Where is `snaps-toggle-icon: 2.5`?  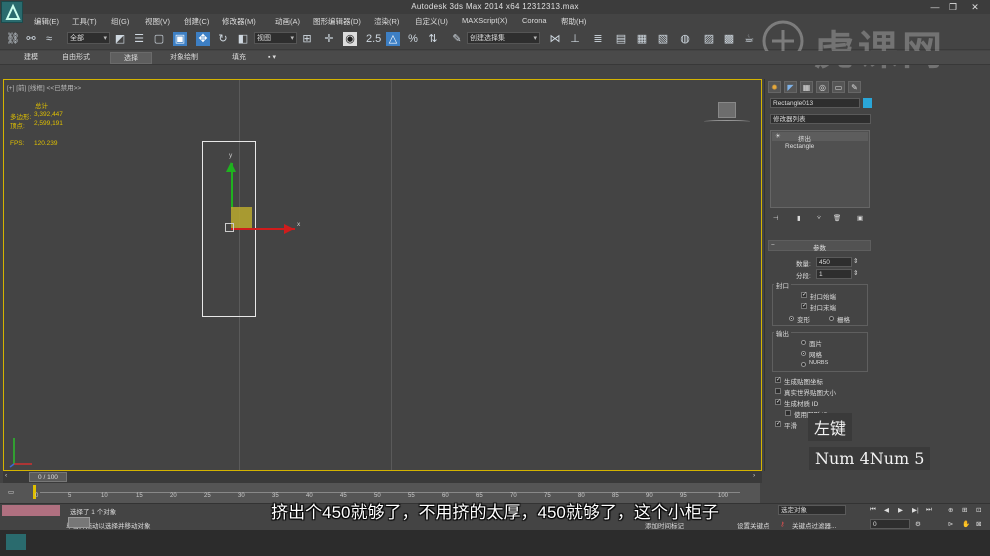
snaps-toggle-icon: 2.5 is located at coordinates (373, 39).